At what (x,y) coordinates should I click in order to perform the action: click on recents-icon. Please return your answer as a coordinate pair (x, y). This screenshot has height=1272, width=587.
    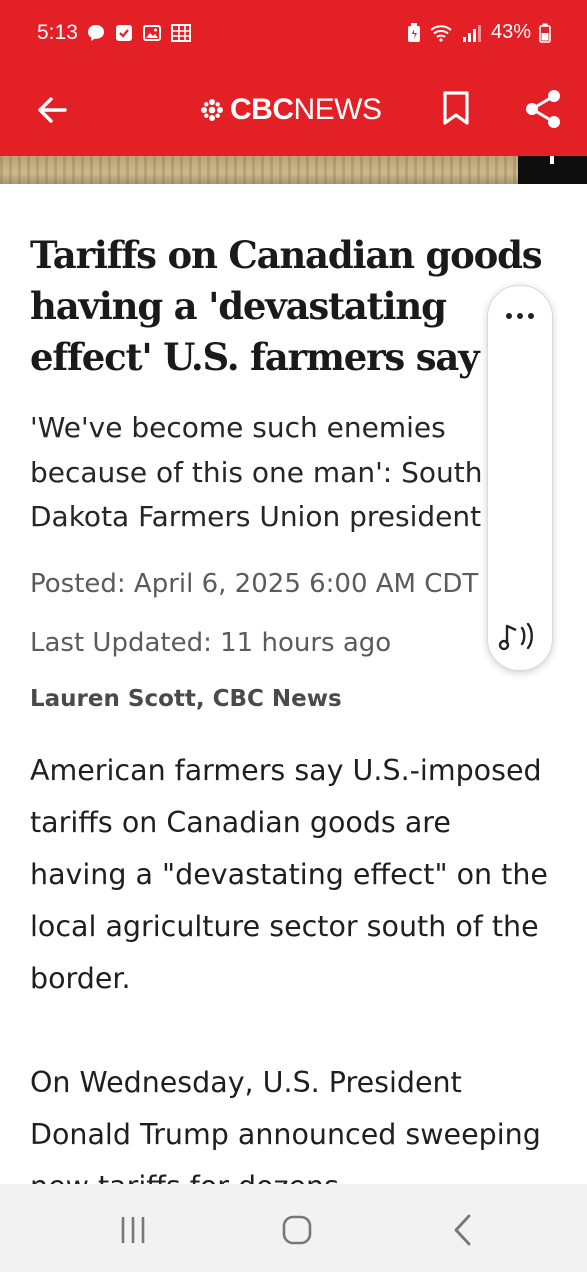
    Looking at the image, I should click on (133, 1230).